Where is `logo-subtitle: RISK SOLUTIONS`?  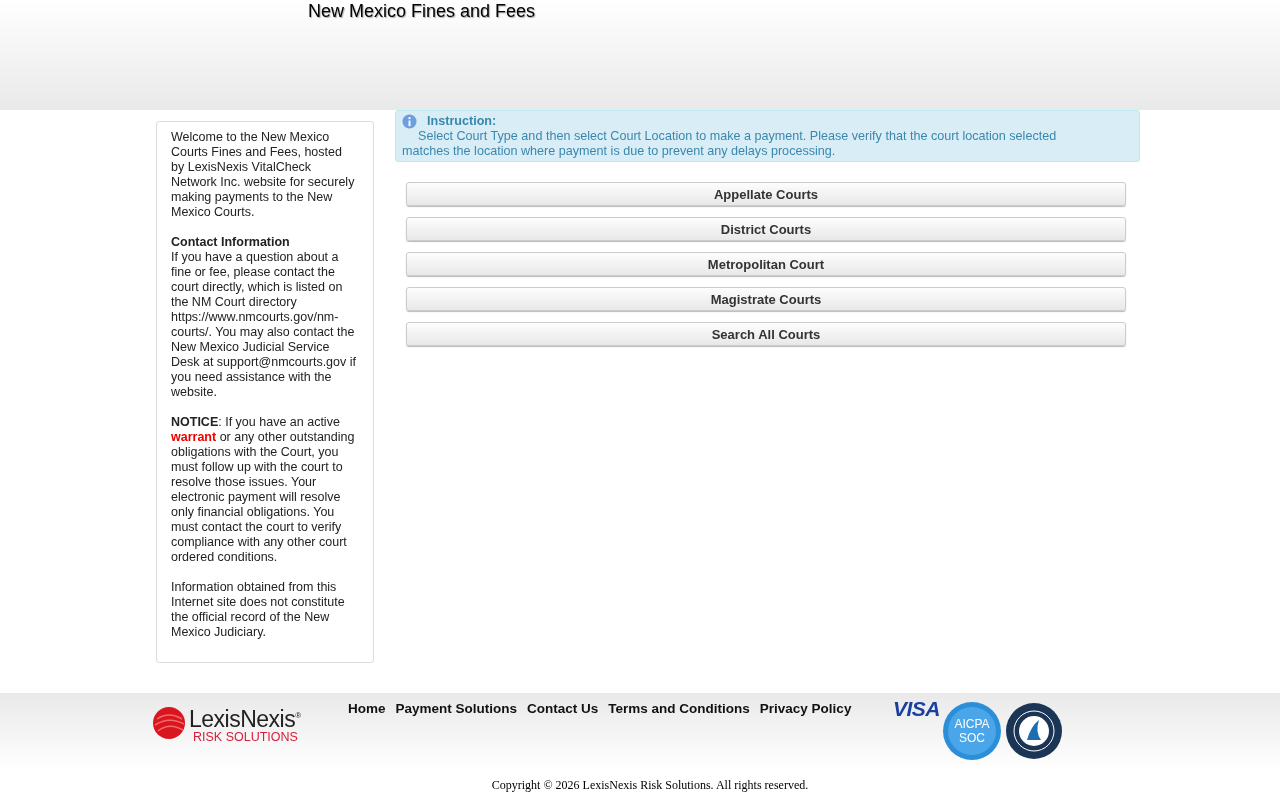
logo-subtitle: RISK SOLUTIONS is located at coordinates (246, 736).